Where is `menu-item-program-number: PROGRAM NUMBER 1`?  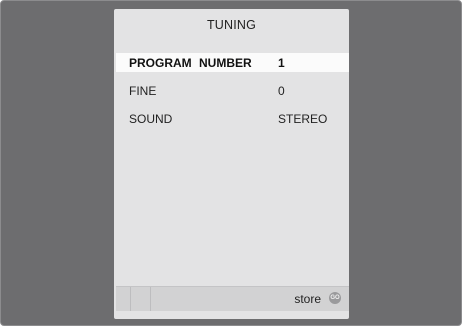 menu-item-program-number: PROGRAM NUMBER 1 is located at coordinates (232, 62).